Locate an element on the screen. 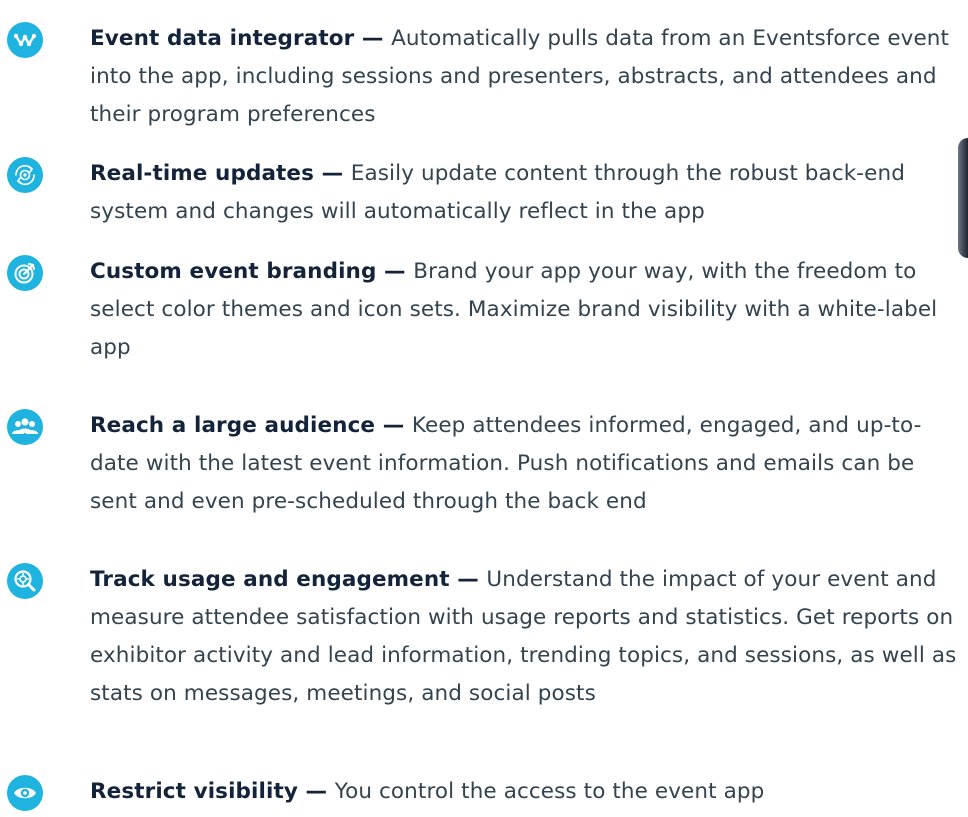 Image resolution: width=968 pixels, height=817 pixels. feature-title: Event data integrator is located at coordinates (222, 38).